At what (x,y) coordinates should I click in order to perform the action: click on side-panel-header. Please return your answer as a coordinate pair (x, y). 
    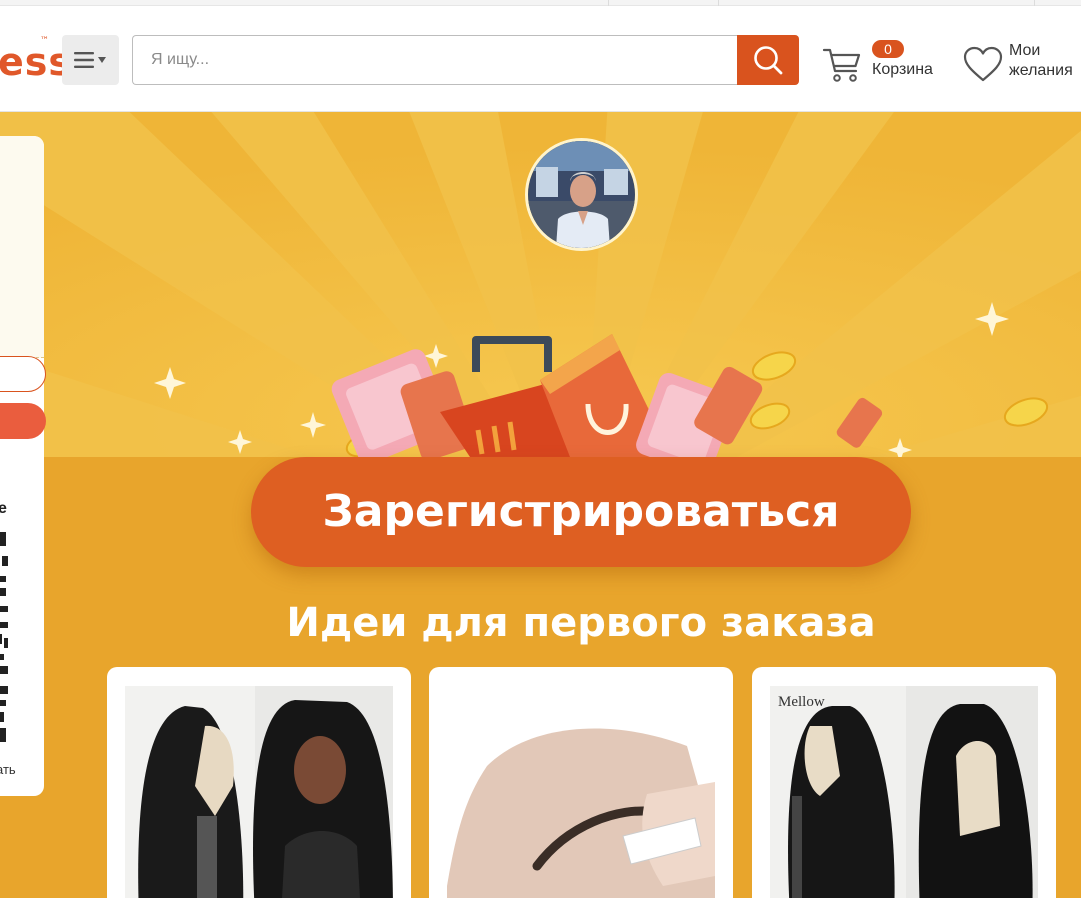
    Looking at the image, I should click on (22, 247).